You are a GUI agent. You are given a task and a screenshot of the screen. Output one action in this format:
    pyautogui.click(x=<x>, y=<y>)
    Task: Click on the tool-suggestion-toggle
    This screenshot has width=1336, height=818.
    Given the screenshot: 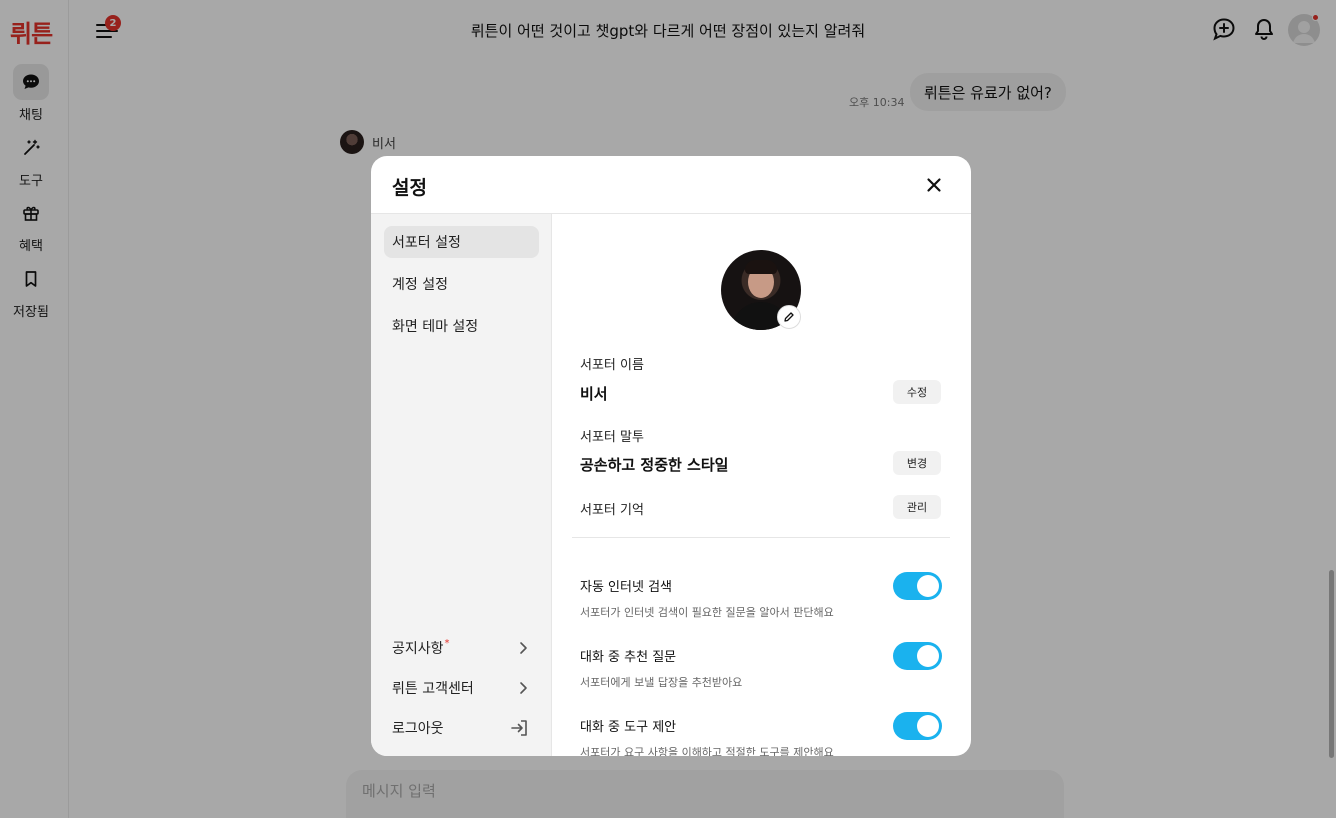 What is the action you would take?
    pyautogui.click(x=917, y=726)
    